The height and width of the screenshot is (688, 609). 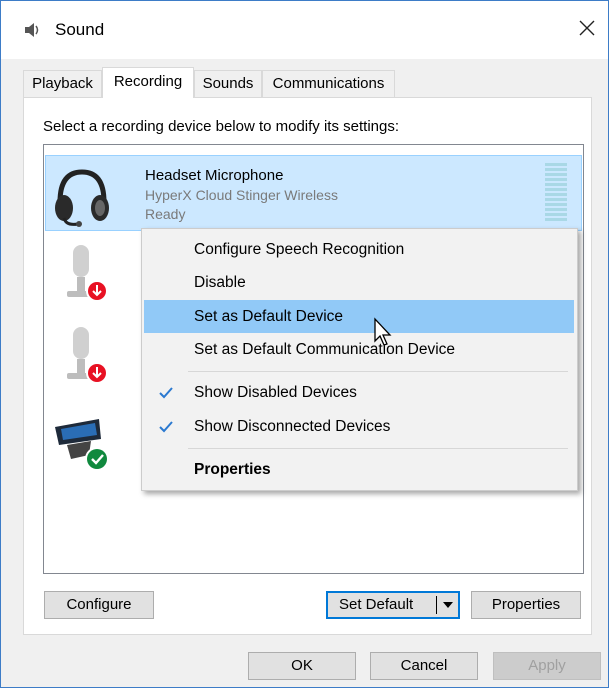 What do you see at coordinates (82, 445) in the screenshot?
I see `webcam-default-icon` at bounding box center [82, 445].